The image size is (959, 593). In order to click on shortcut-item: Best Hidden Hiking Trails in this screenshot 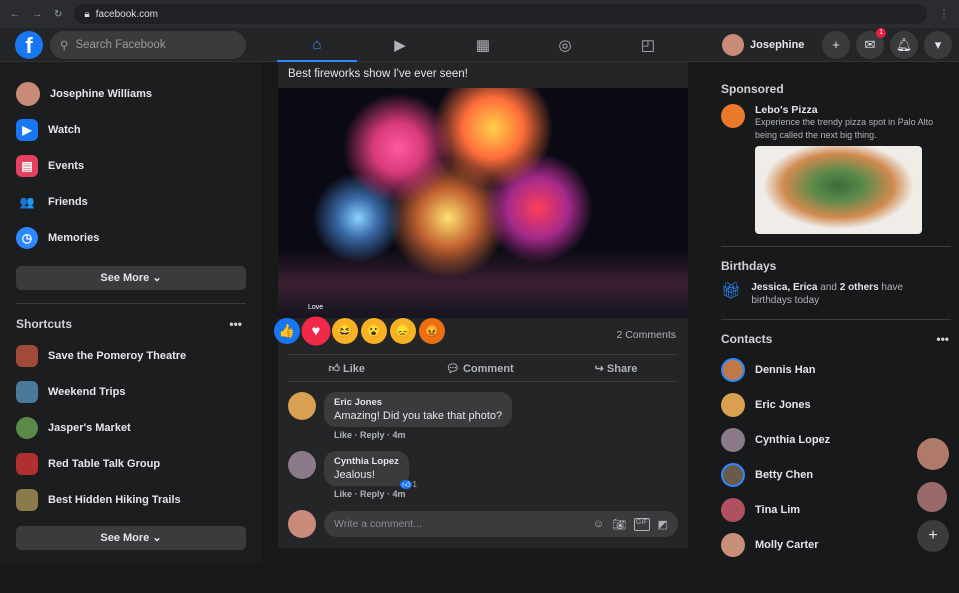, I will do `click(131, 500)`.